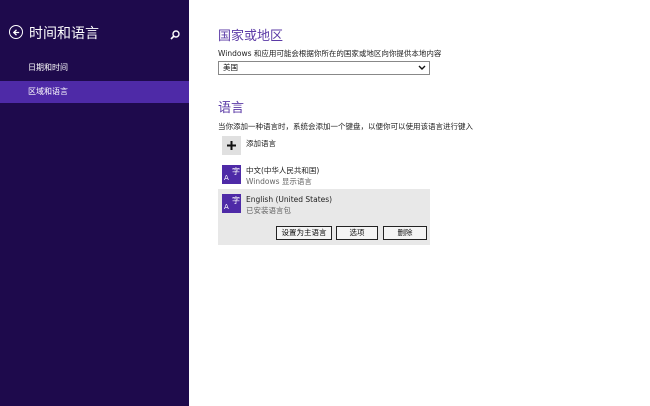 The width and height of the screenshot is (650, 406). What do you see at coordinates (283, 170) in the screenshot?
I see `language-name: 中文(中华人民共和国)` at bounding box center [283, 170].